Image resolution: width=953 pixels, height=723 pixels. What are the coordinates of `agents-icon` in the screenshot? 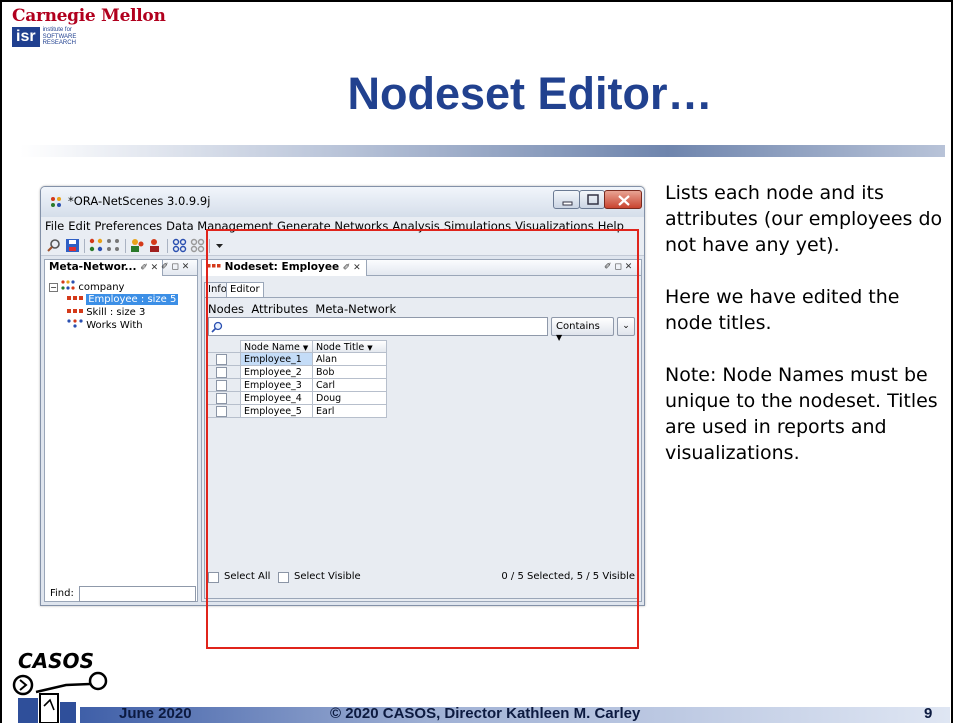 It's located at (137, 245).